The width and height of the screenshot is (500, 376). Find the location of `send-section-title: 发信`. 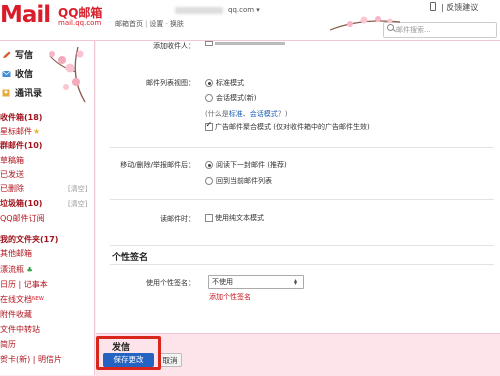

send-section-title: 发信 is located at coordinates (121, 348).